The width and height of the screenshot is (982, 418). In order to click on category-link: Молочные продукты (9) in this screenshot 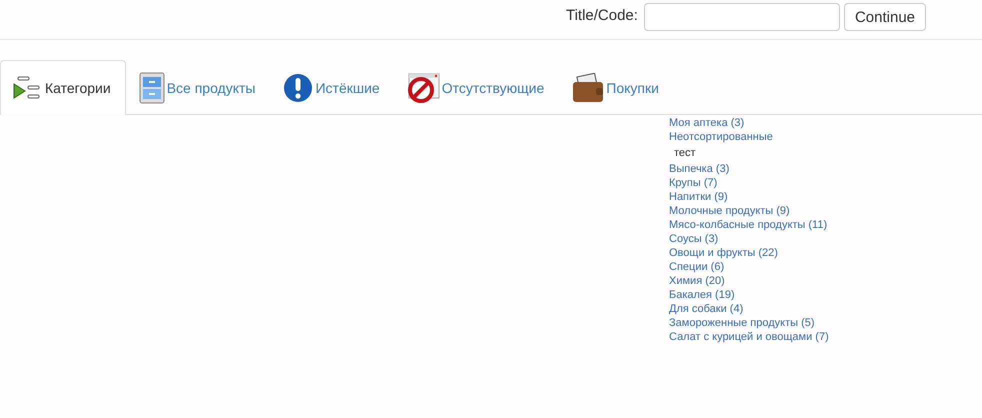, I will do `click(825, 211)`.